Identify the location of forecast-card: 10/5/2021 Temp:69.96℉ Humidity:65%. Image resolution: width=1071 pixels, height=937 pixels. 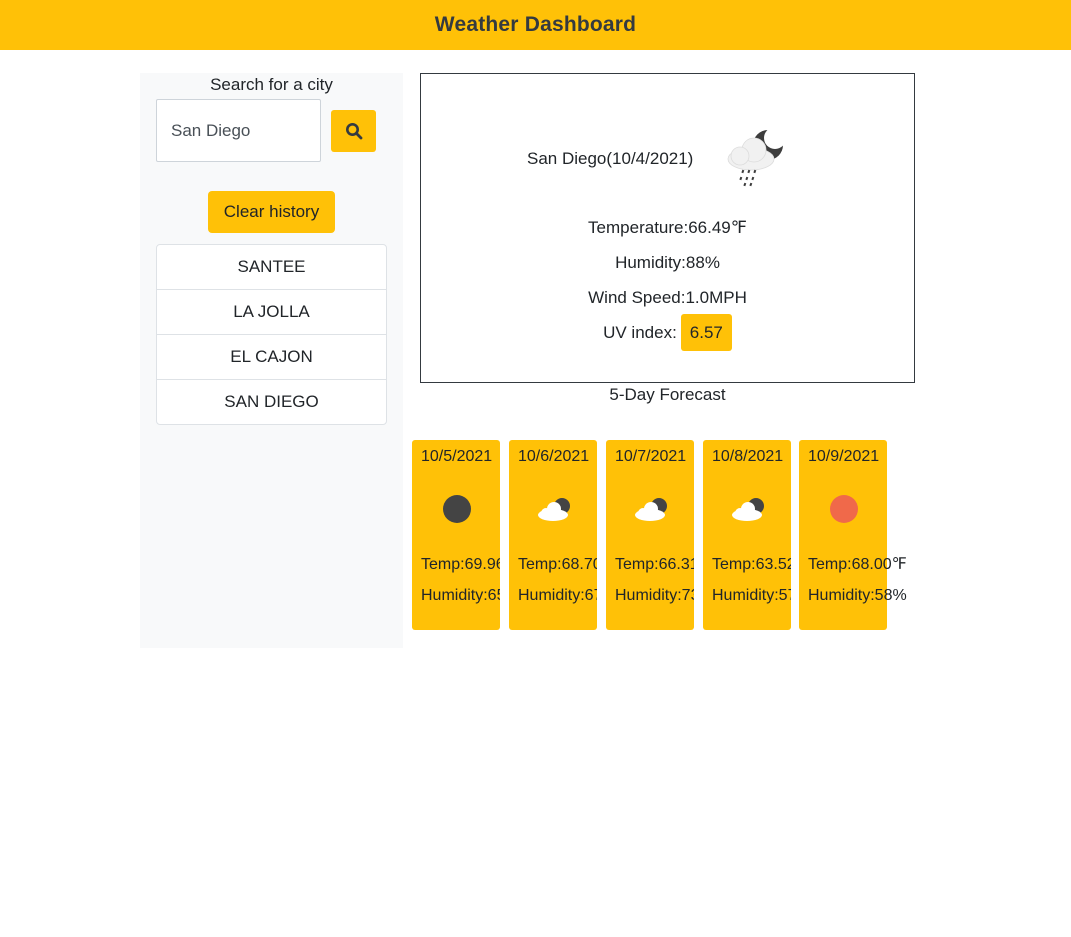
(456, 535).